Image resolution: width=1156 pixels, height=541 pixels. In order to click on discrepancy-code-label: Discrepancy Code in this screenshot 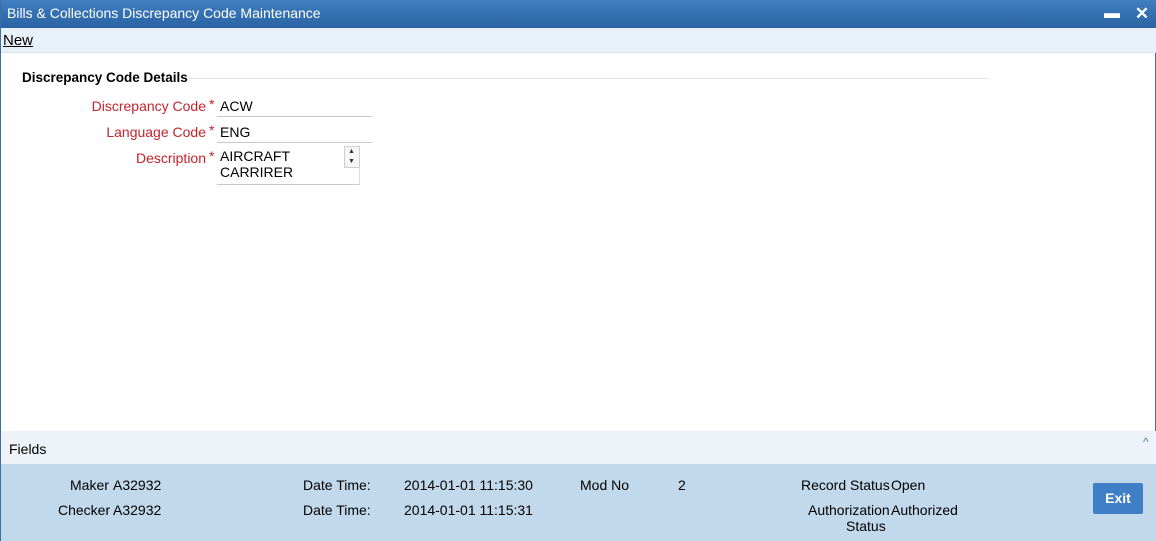, I will do `click(148, 106)`.